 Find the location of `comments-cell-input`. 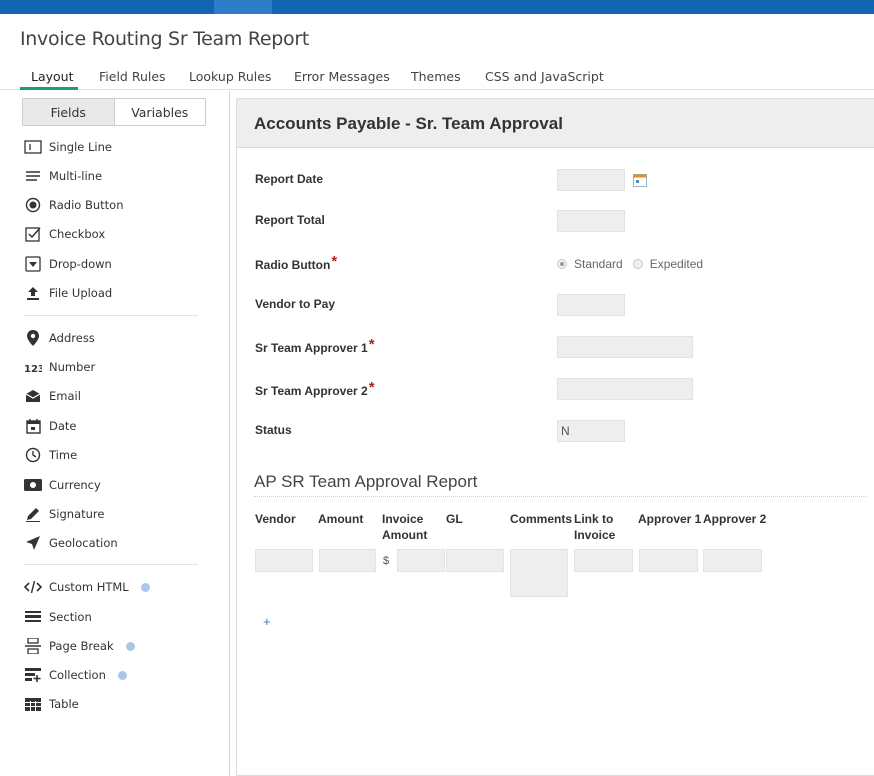

comments-cell-input is located at coordinates (539, 573).